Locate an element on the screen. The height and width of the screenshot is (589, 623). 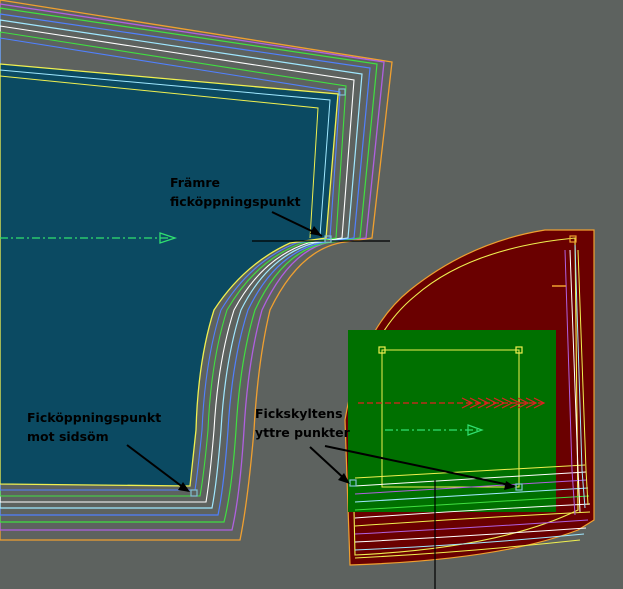
outer-points-label-line2: yttre punkter is located at coordinates (303, 432).